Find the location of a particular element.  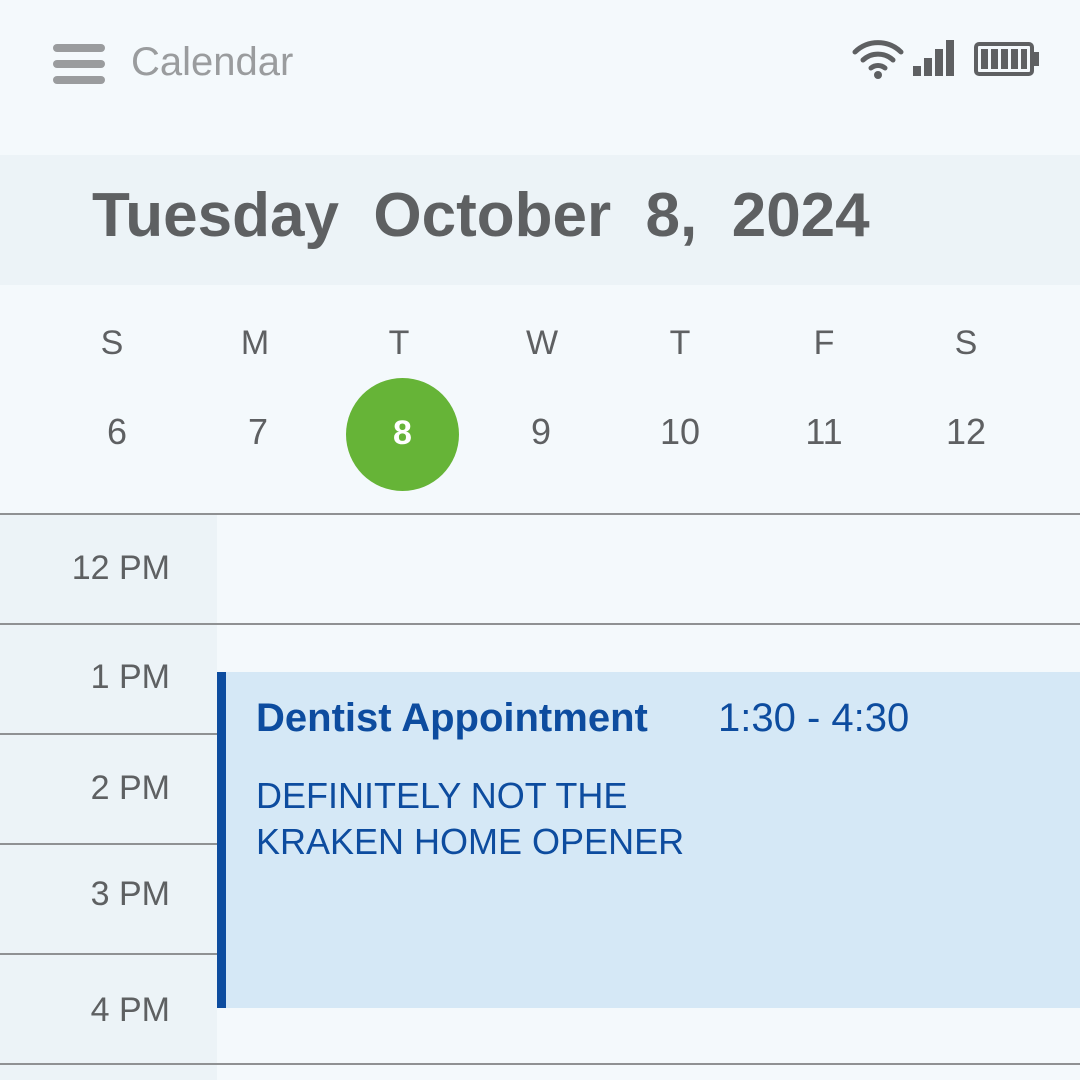

event-time-range: 1:30 - 4:30 is located at coordinates (814, 718).